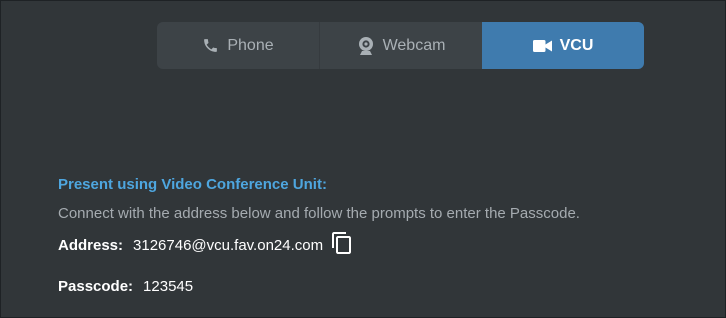 Image resolution: width=726 pixels, height=318 pixels. Describe the element at coordinates (381, 287) in the screenshot. I see `passcode-row: Passcode: 123545` at that location.